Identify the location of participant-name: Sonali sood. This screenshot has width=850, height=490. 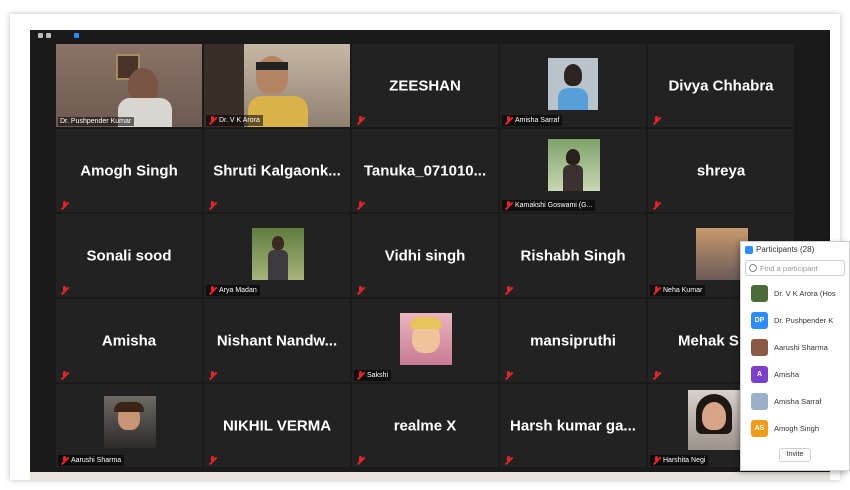
(129, 255).